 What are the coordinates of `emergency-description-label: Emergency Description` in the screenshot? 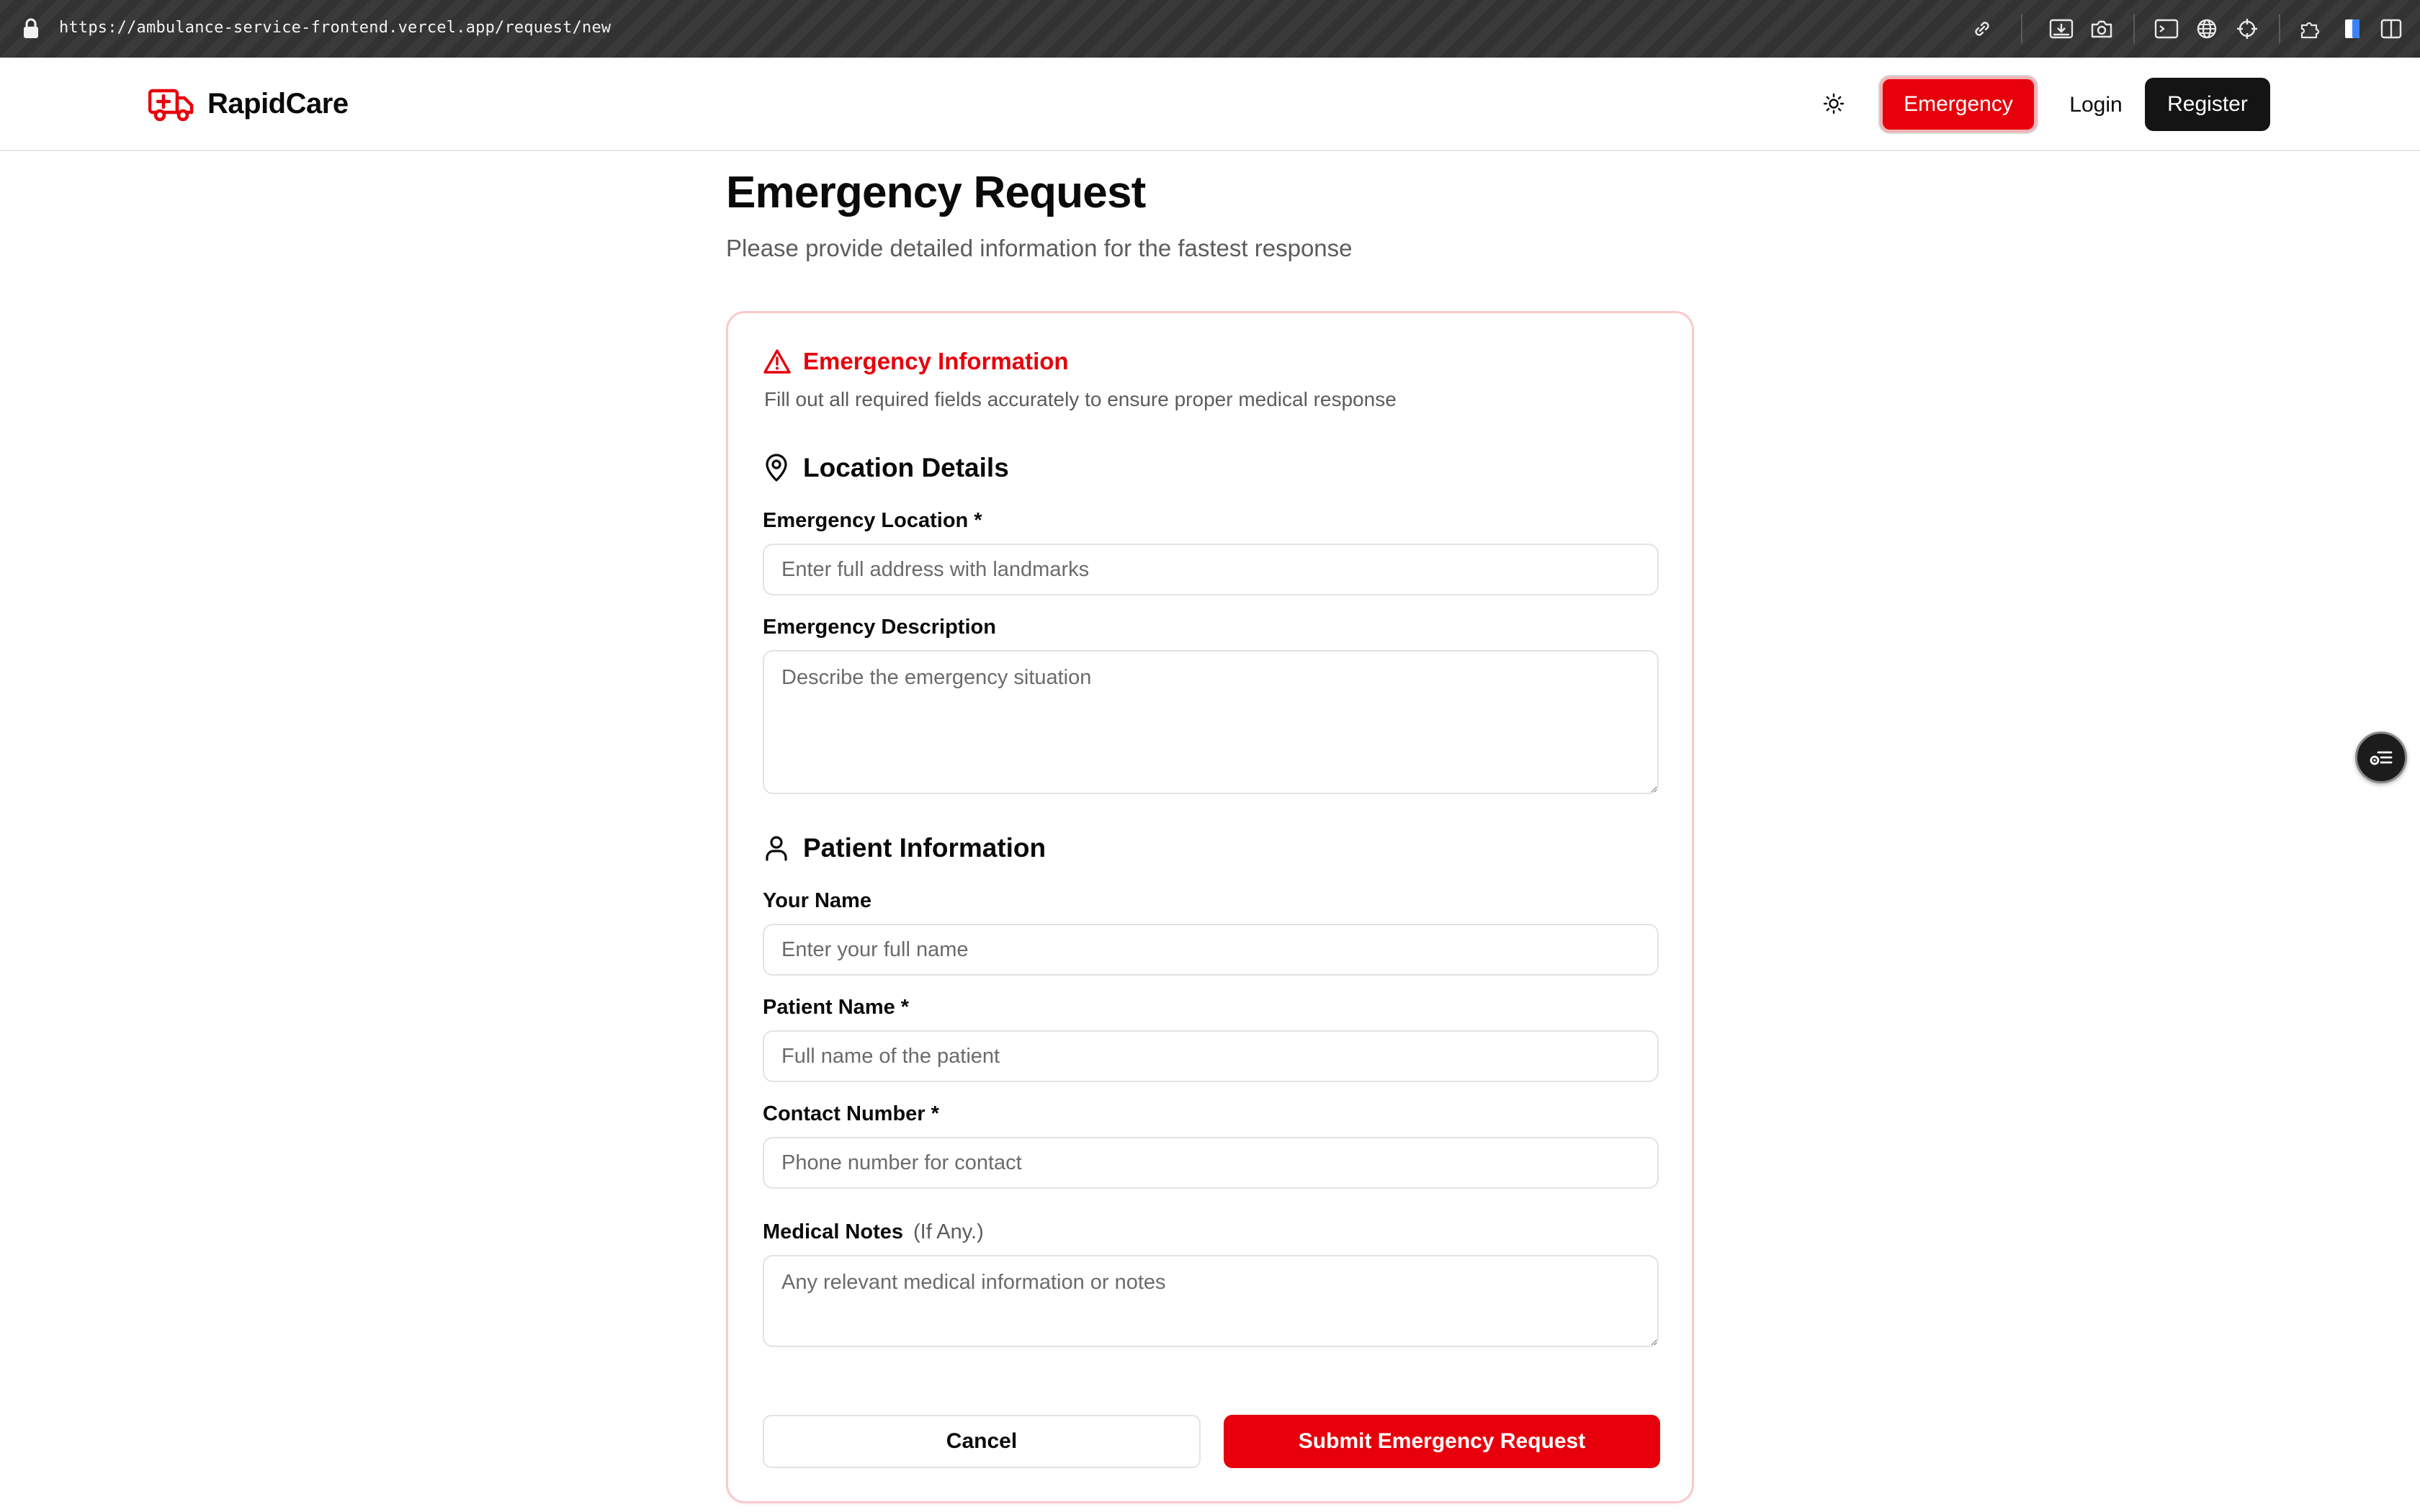 It's located at (880, 627).